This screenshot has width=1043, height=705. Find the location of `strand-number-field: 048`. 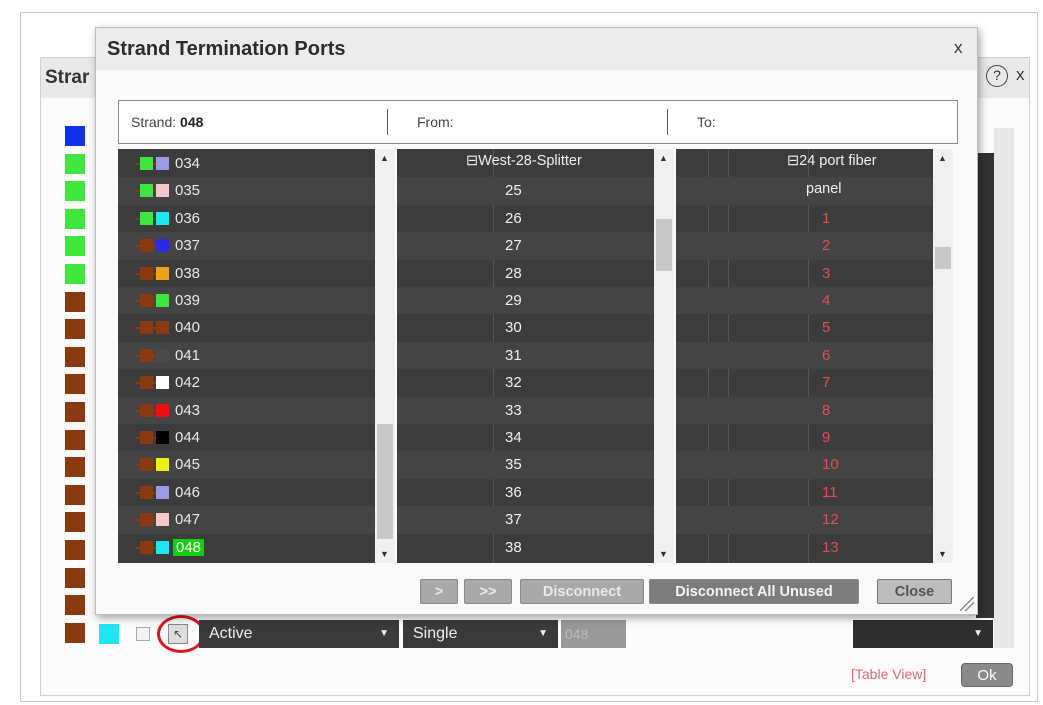

strand-number-field: 048 is located at coordinates (593, 634).